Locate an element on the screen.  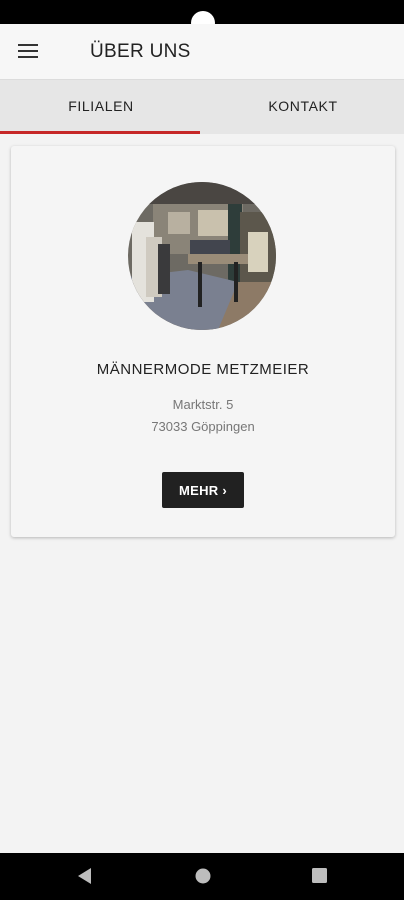
store-name: MÄNNERMODE METZMEIER is located at coordinates (203, 369).